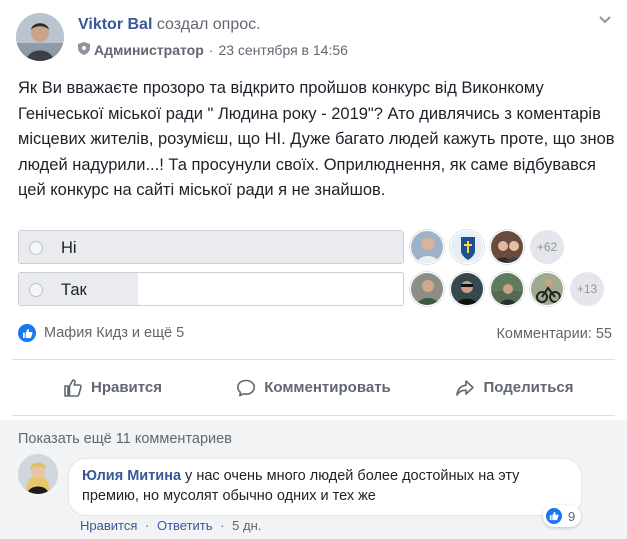 This screenshot has height=539, width=627. Describe the element at coordinates (465, 387) in the screenshot. I see `share-arrow-icon` at that location.